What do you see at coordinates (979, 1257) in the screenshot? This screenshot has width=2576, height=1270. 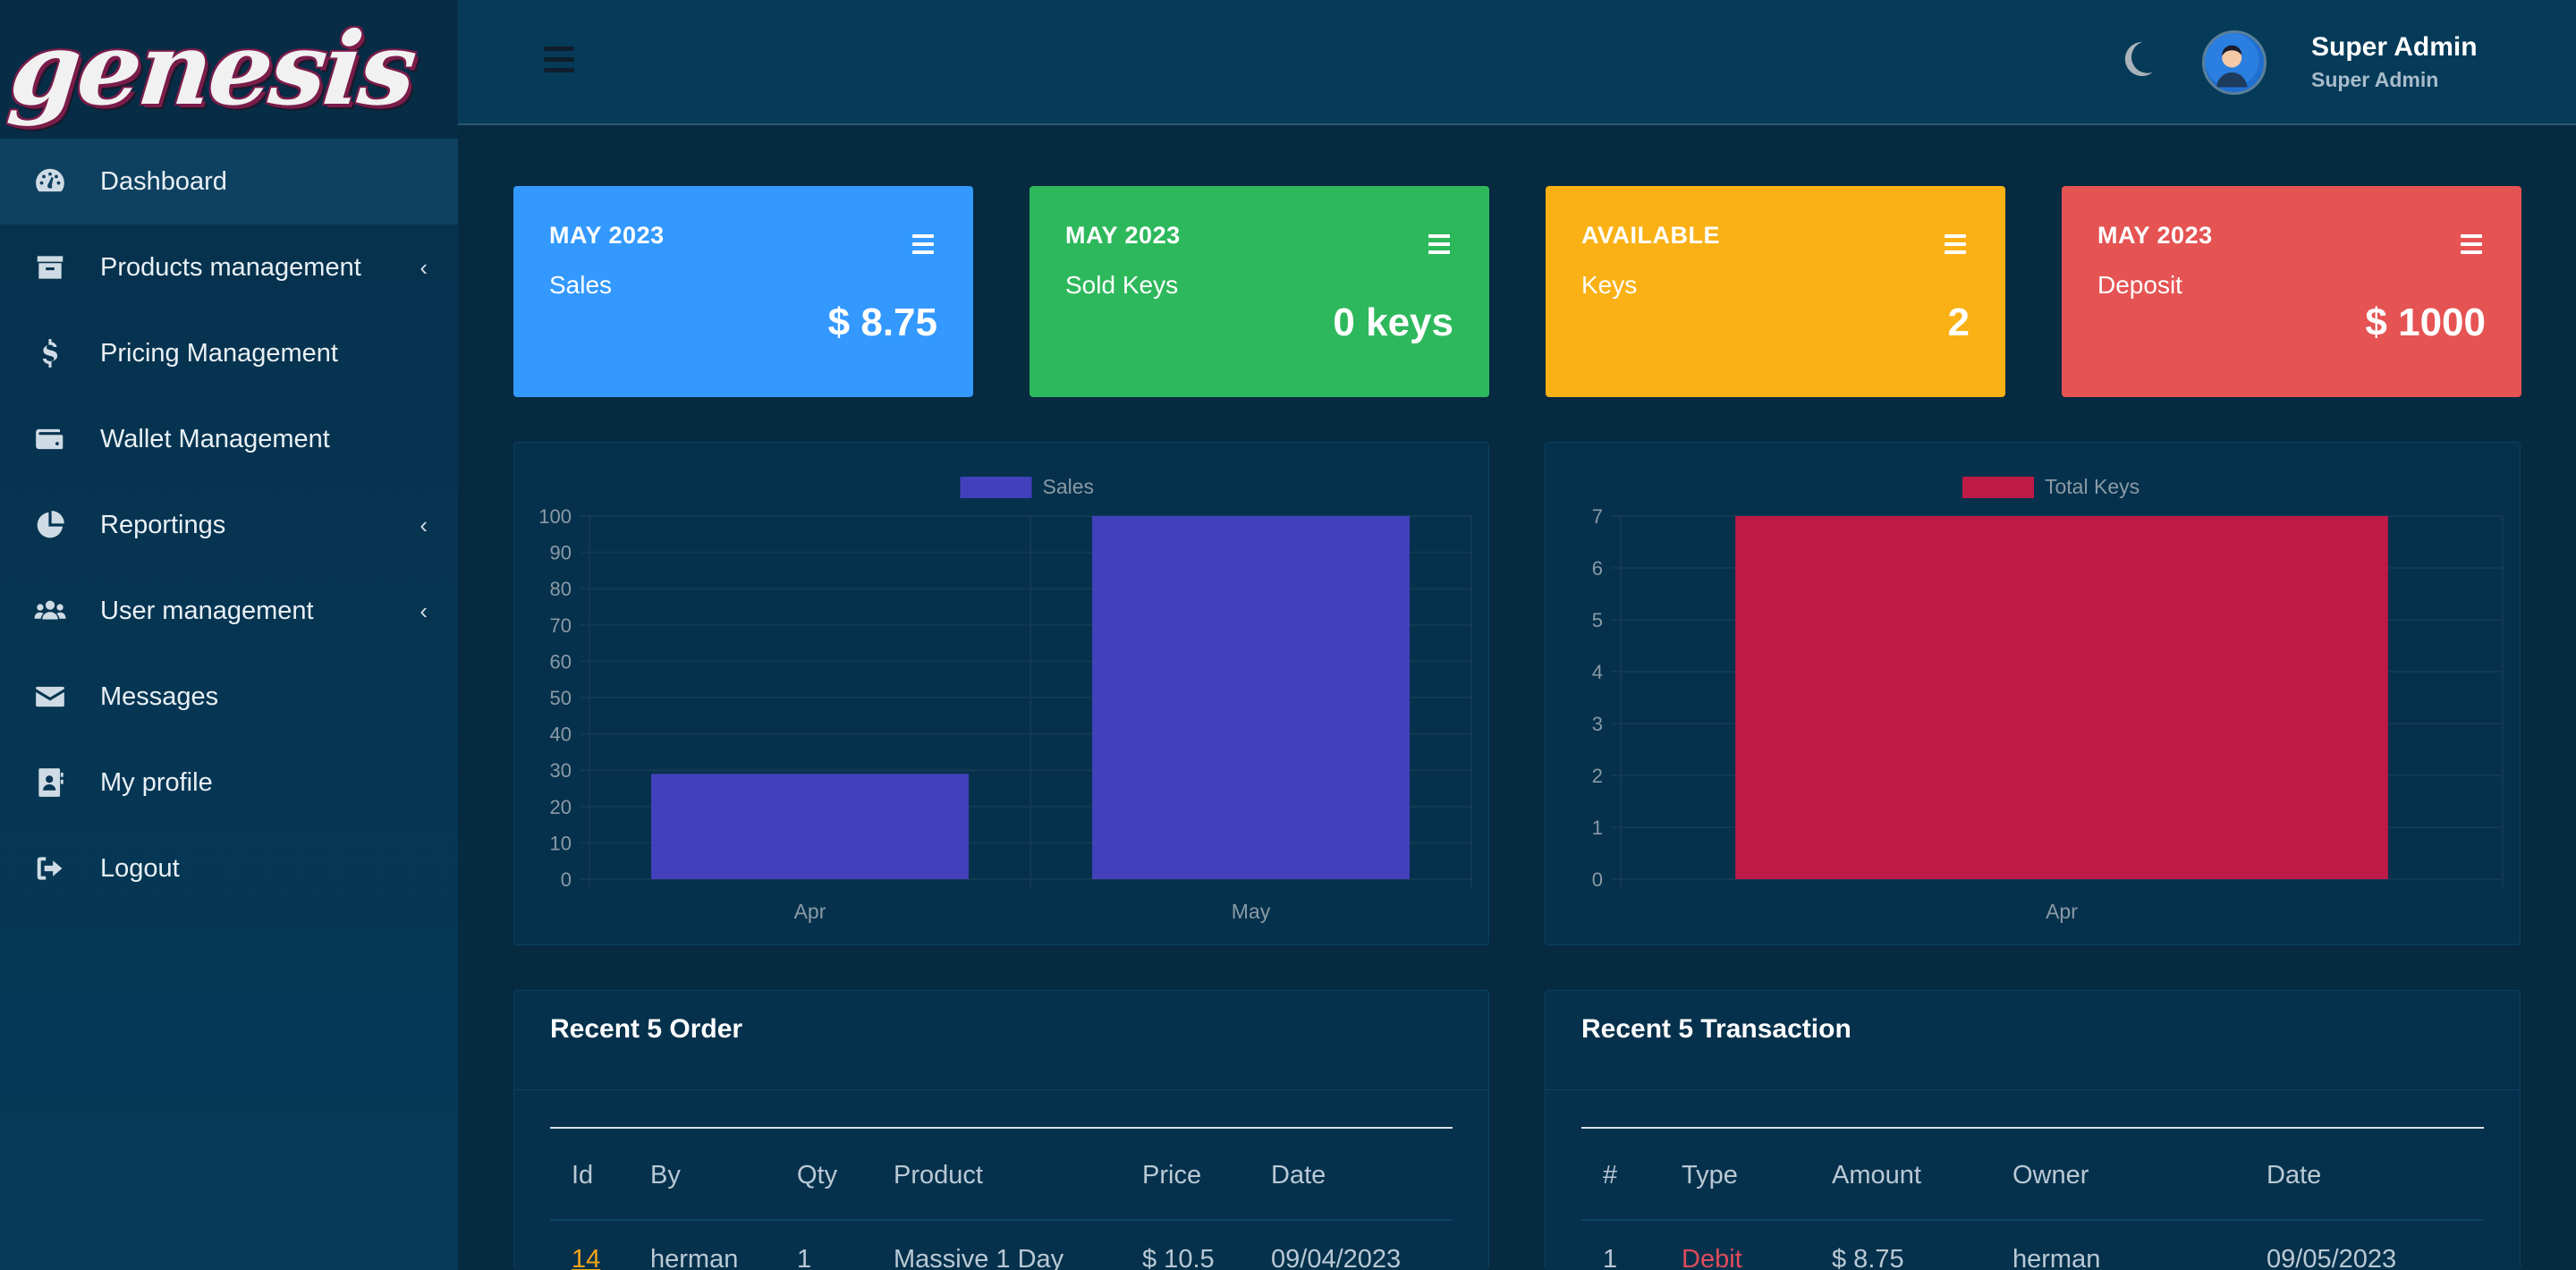 I see `order-product: Massive 1 Day` at bounding box center [979, 1257].